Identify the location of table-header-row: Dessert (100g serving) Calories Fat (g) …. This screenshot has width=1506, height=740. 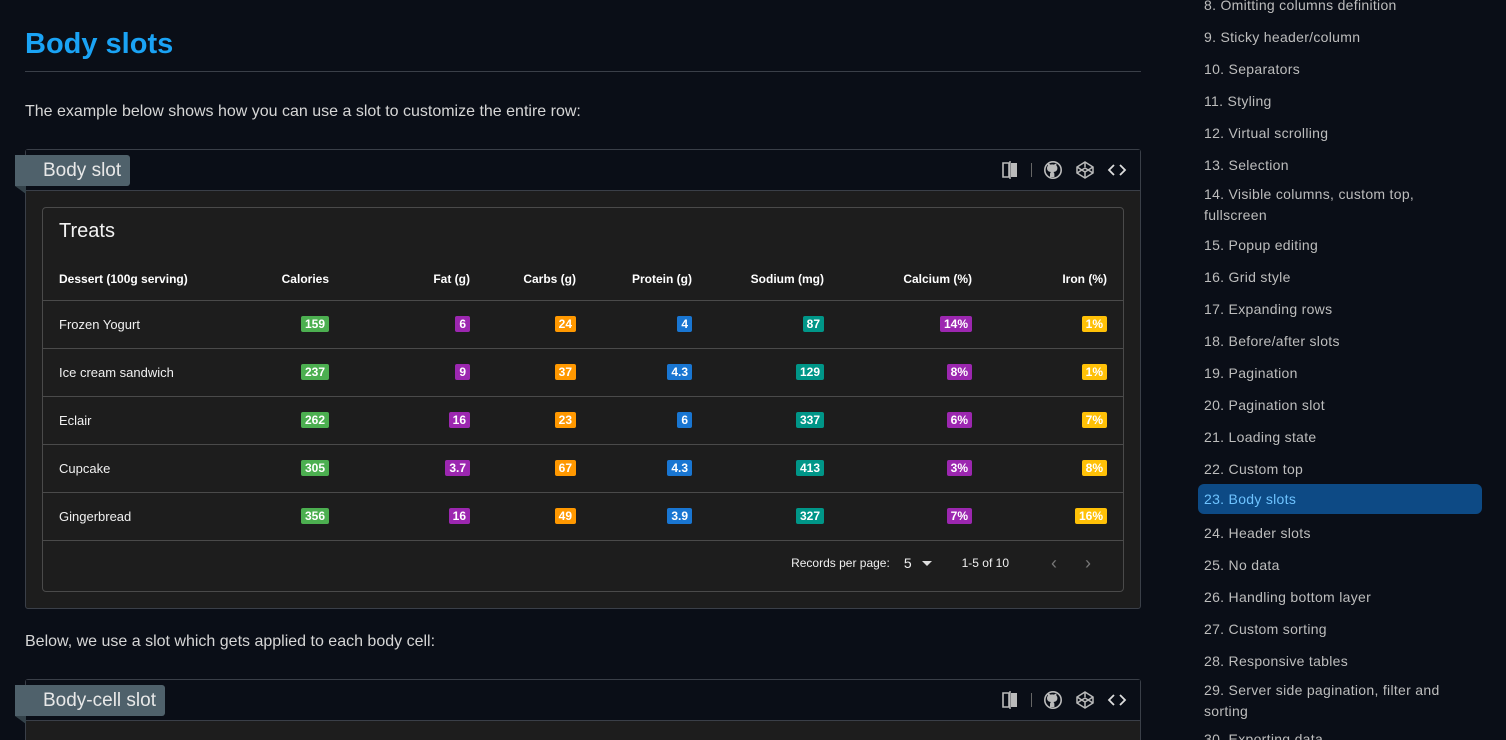
(583, 279).